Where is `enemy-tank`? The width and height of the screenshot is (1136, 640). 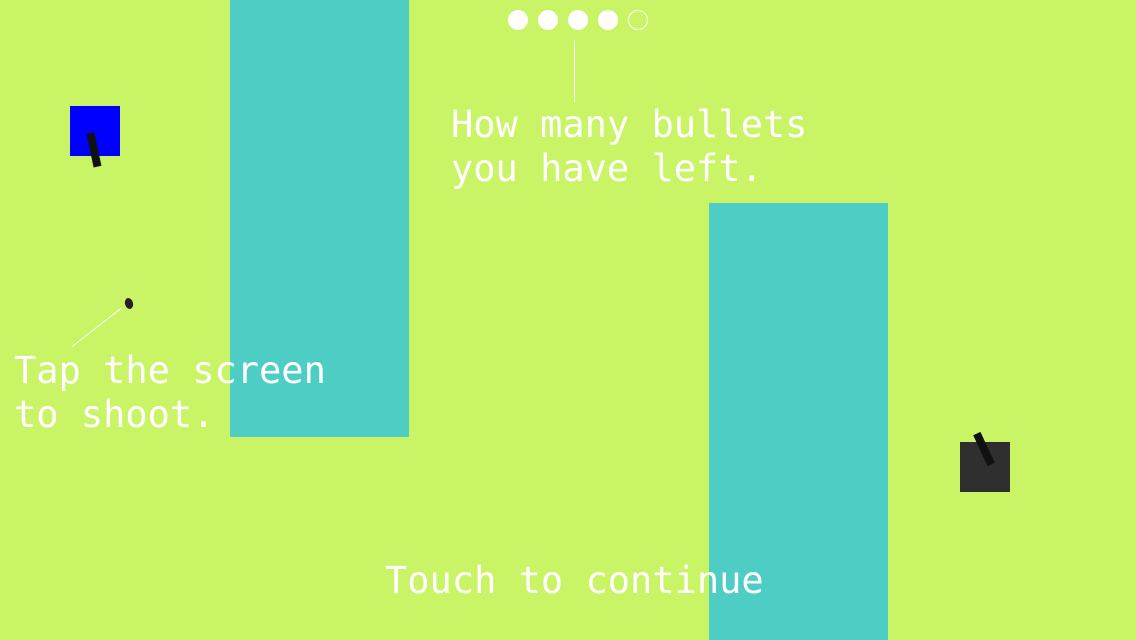
enemy-tank is located at coordinates (985, 461).